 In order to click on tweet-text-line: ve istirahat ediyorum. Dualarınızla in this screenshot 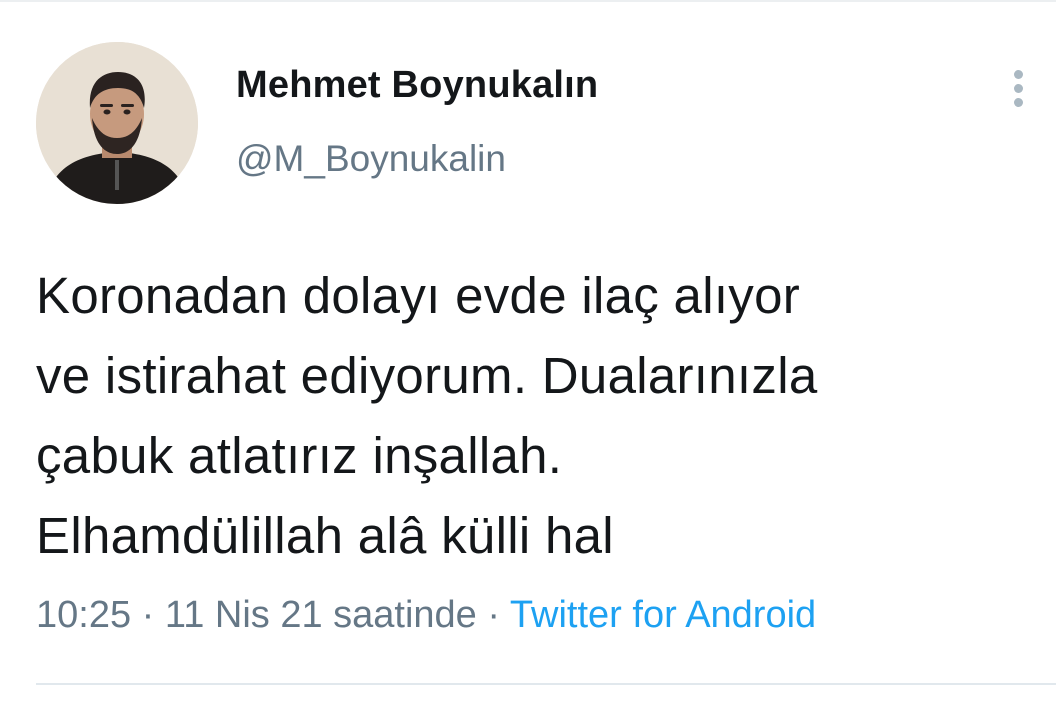, I will do `click(427, 375)`.